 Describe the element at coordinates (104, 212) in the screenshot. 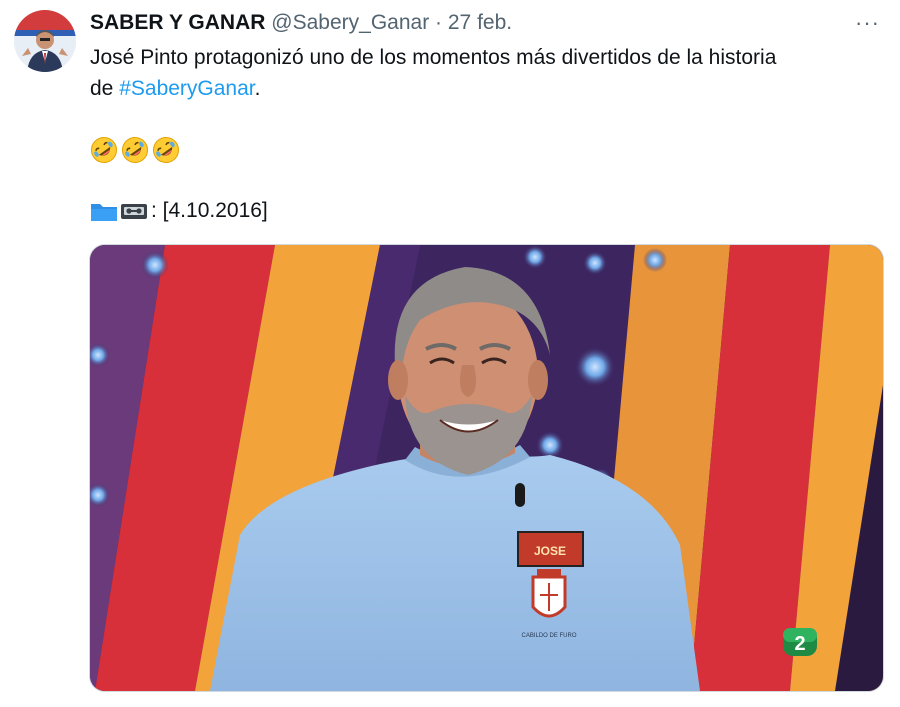

I see `folder-icon` at that location.